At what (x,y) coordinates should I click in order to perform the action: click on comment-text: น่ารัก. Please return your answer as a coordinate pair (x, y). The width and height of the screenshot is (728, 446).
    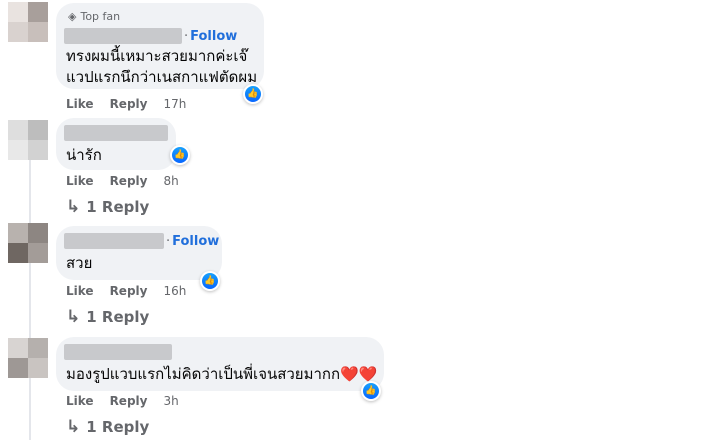
    Looking at the image, I should click on (84, 155).